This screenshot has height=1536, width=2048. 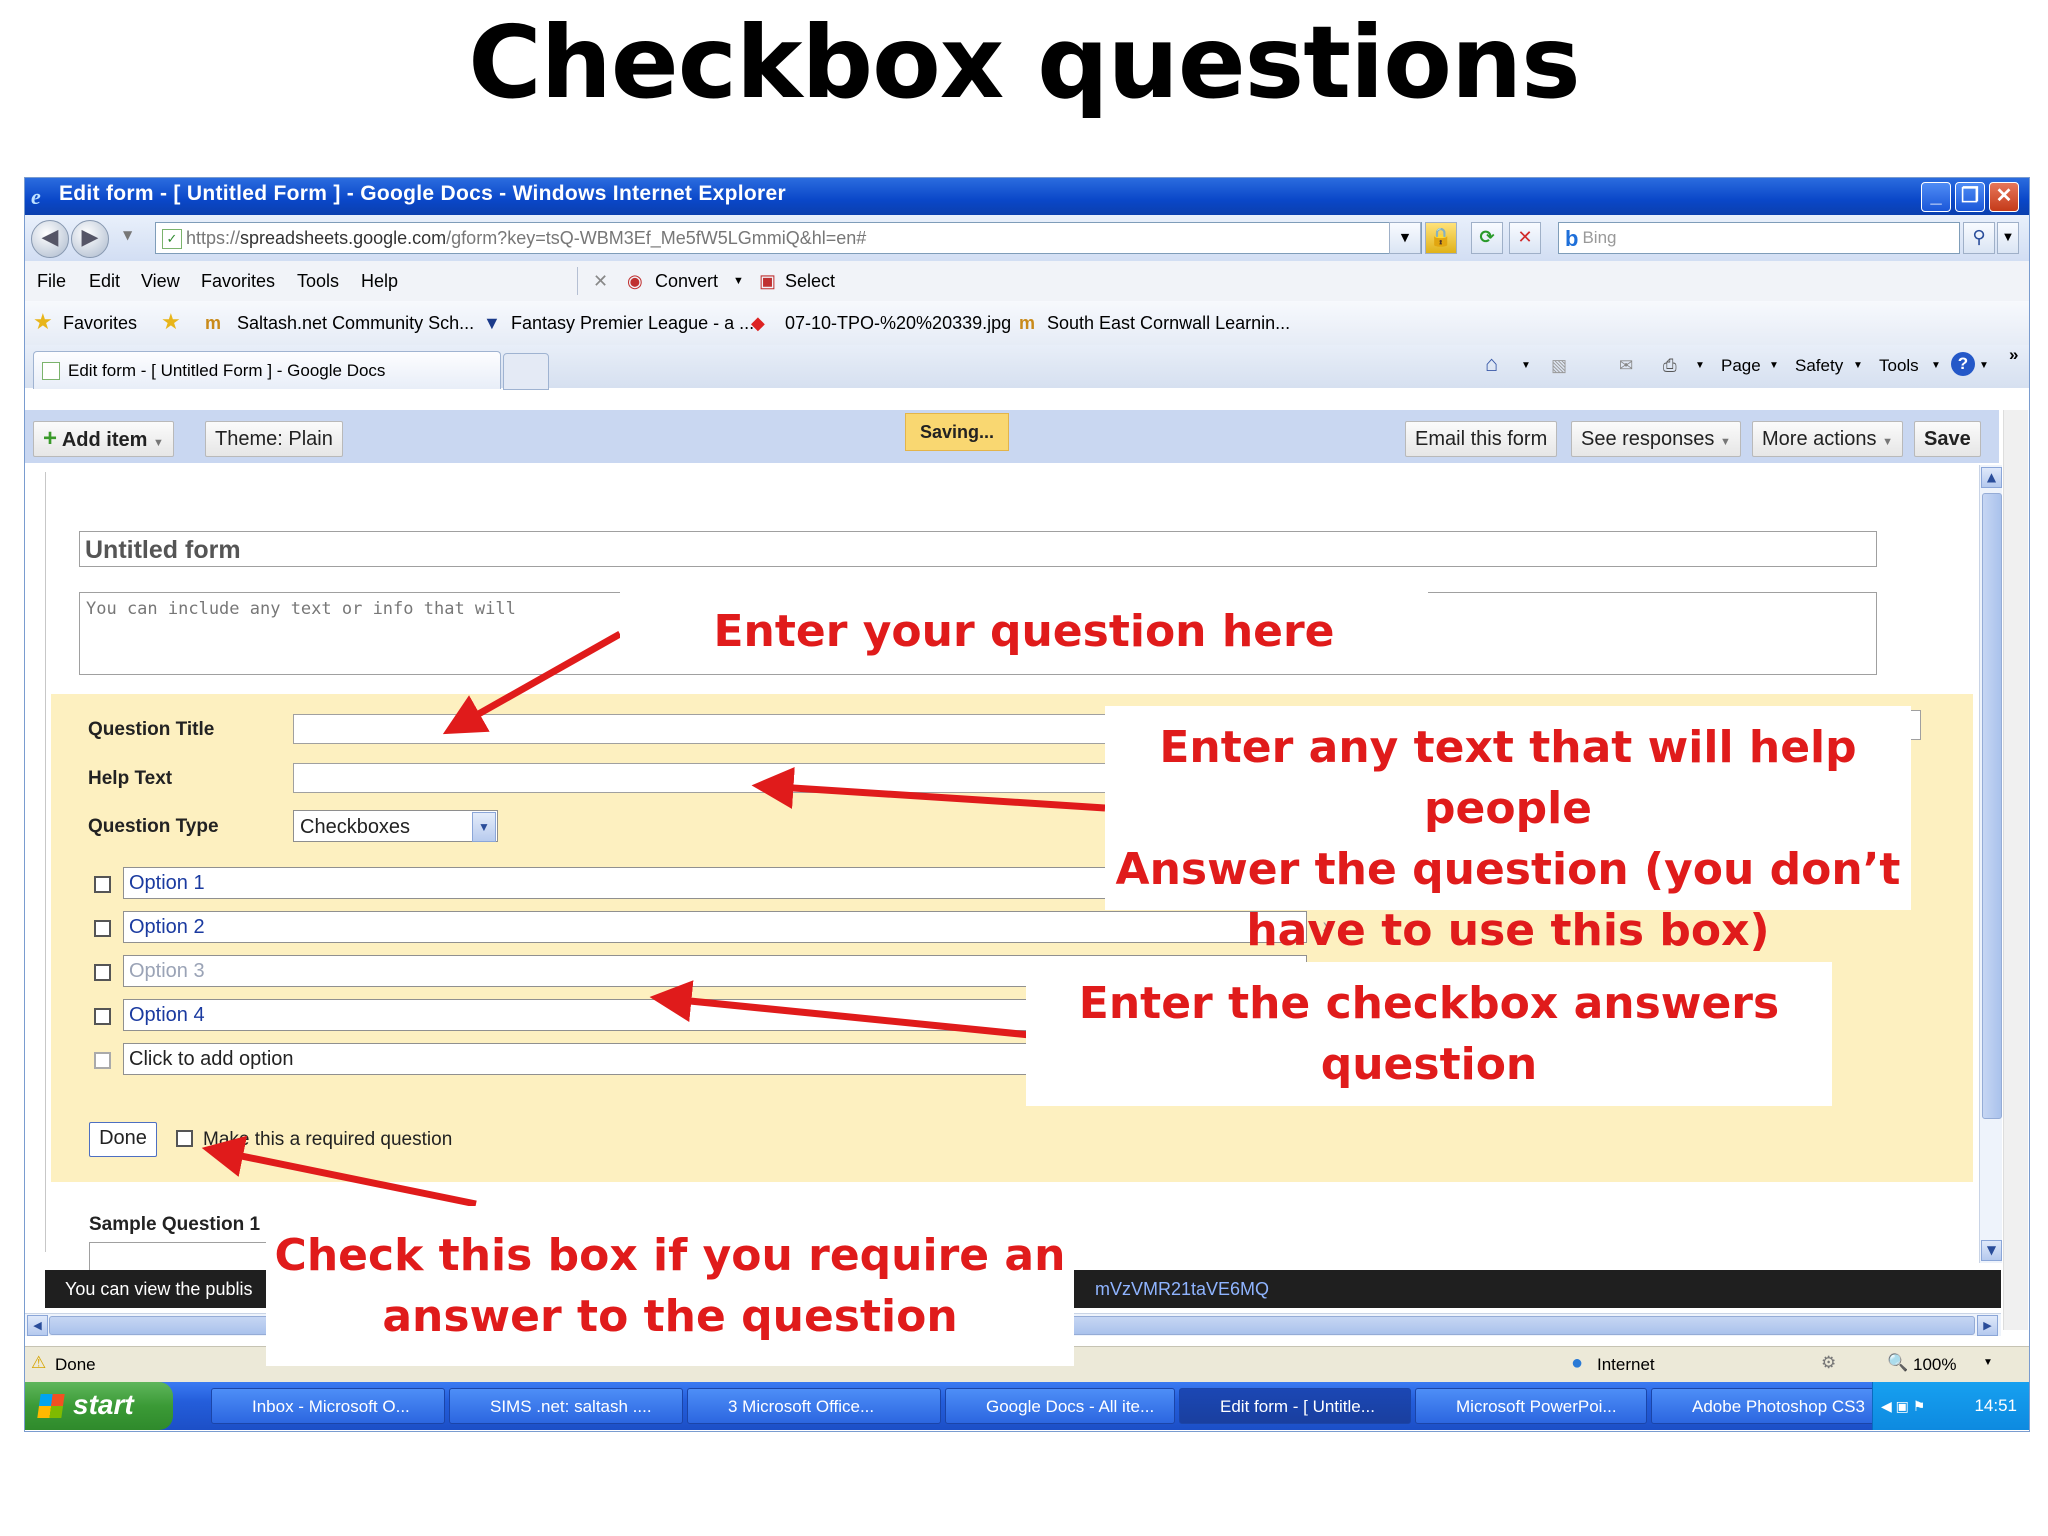 I want to click on print-icon: ⎙, so click(x=1670, y=366).